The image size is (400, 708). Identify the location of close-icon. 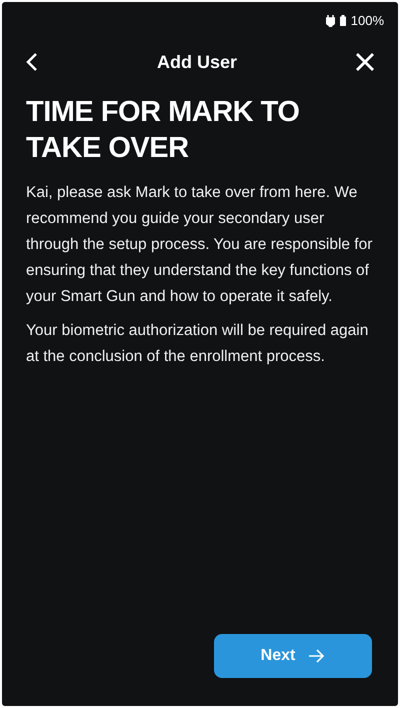
(365, 62).